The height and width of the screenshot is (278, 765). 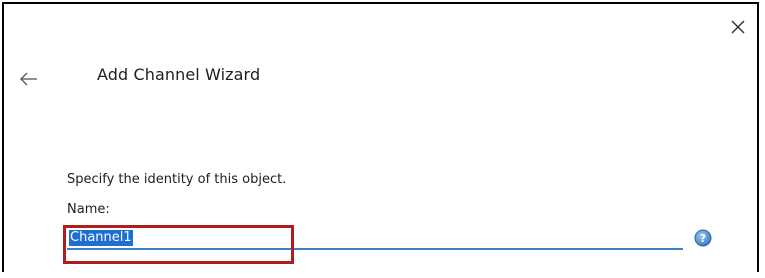 I want to click on back-arrow-icon, so click(x=28, y=79).